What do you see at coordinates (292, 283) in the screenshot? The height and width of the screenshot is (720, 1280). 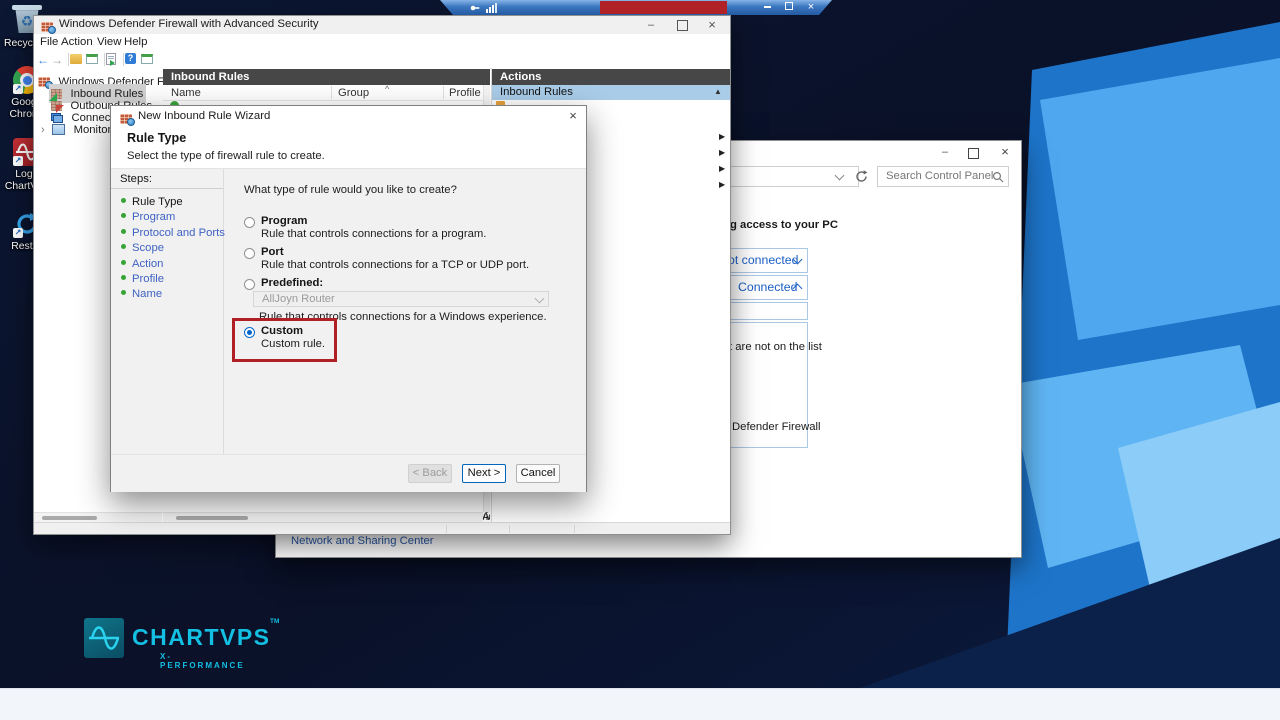 I see `option-predefined-label: Predefined:` at bounding box center [292, 283].